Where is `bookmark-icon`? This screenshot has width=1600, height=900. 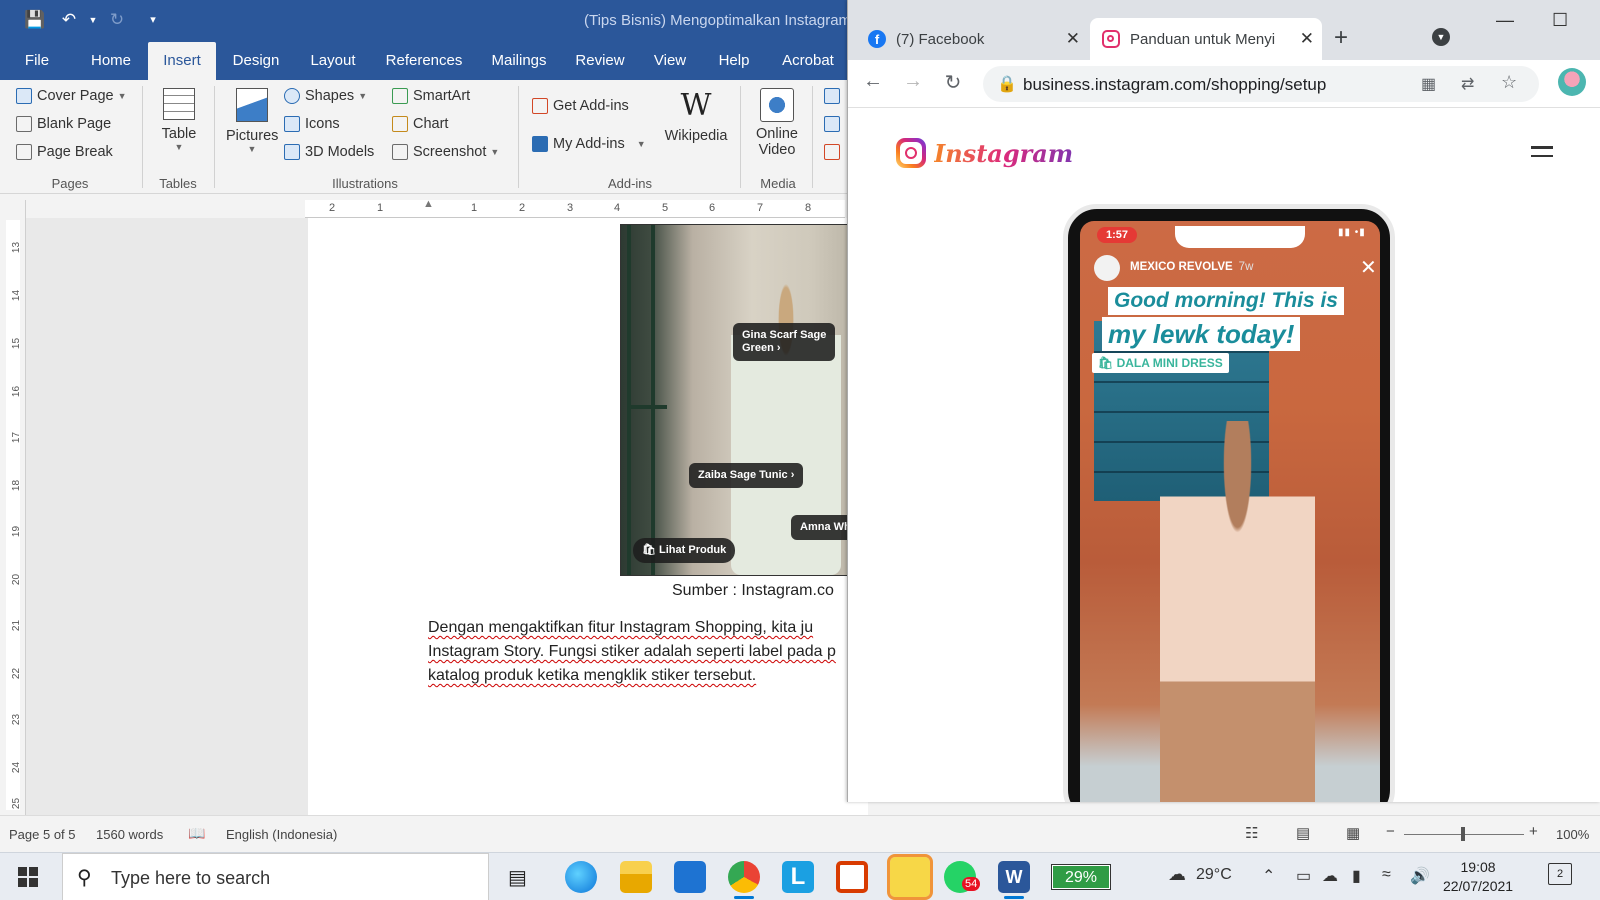
bookmark-icon is located at coordinates (832, 124).